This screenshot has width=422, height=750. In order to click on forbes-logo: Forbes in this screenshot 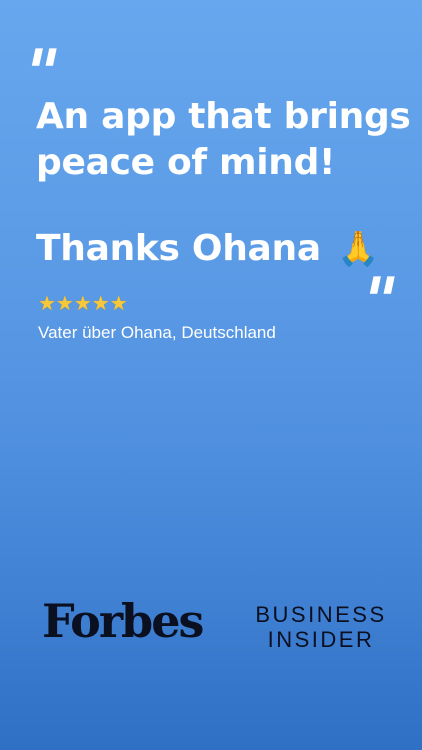, I will do `click(123, 621)`.